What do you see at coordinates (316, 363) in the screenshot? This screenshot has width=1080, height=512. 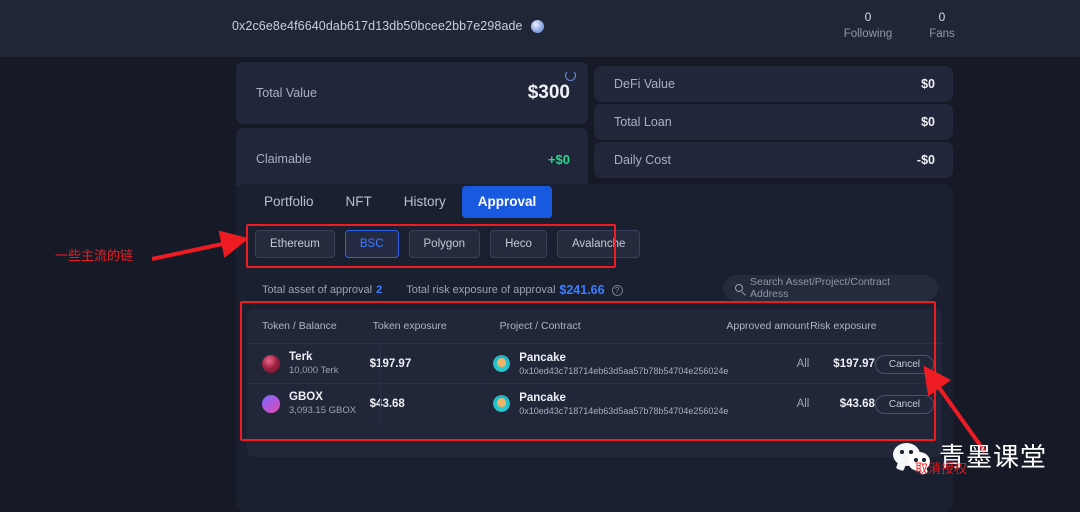 I see `token-cell: Terk 10,000 Terk` at bounding box center [316, 363].